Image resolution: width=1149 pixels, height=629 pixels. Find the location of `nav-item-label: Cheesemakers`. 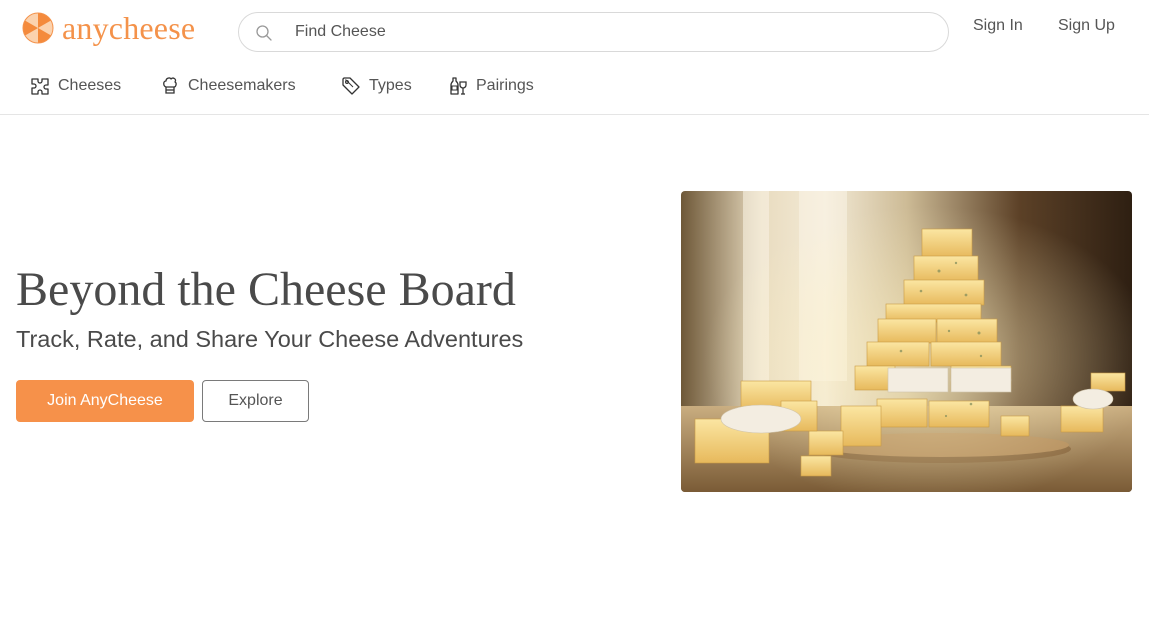

nav-item-label: Cheesemakers is located at coordinates (242, 85).